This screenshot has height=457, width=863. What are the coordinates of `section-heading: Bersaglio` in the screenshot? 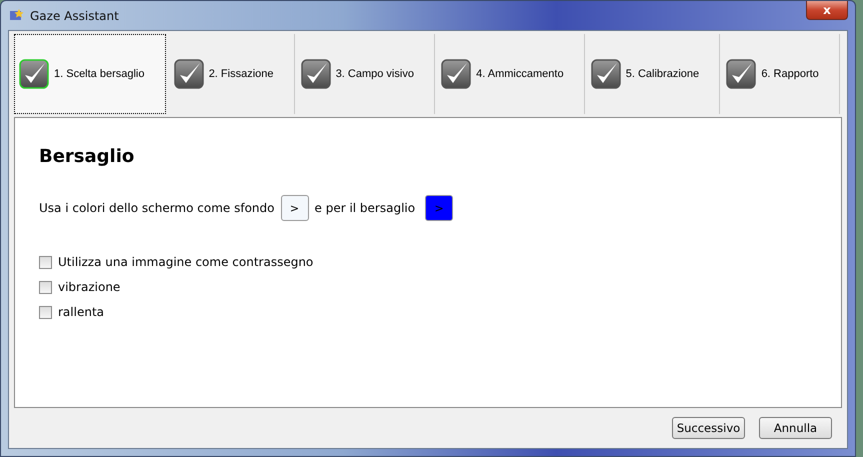 It's located at (87, 156).